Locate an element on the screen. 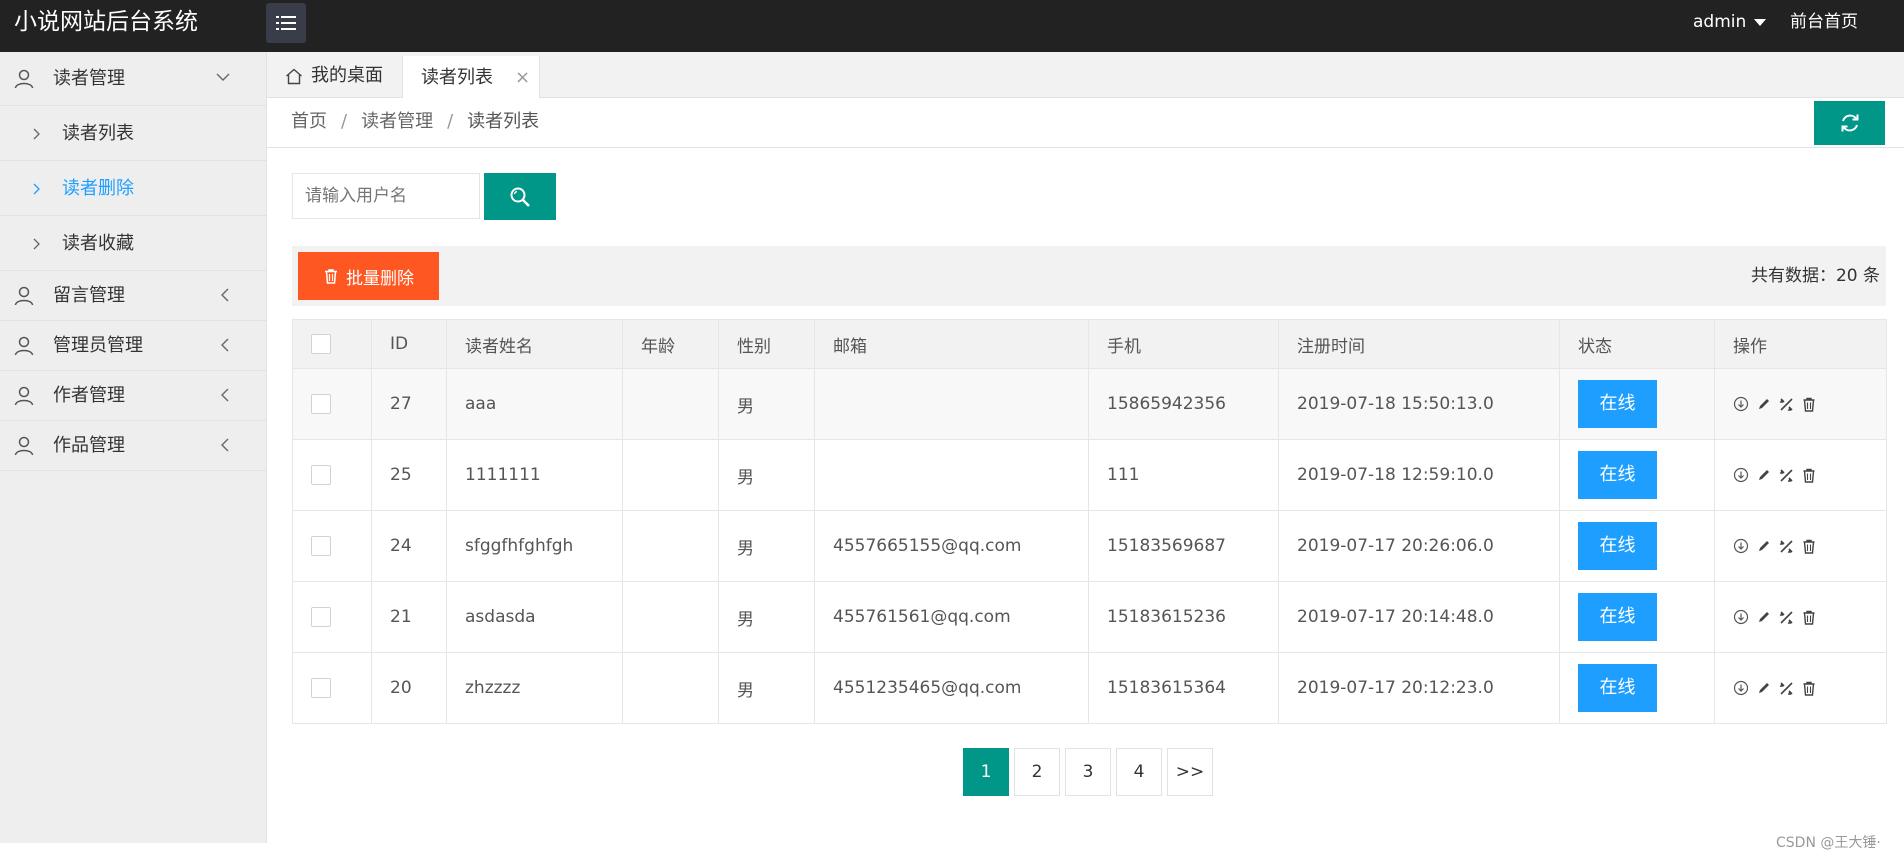 This screenshot has width=1904, height=861. column-header: 读者姓名 is located at coordinates (534, 344).